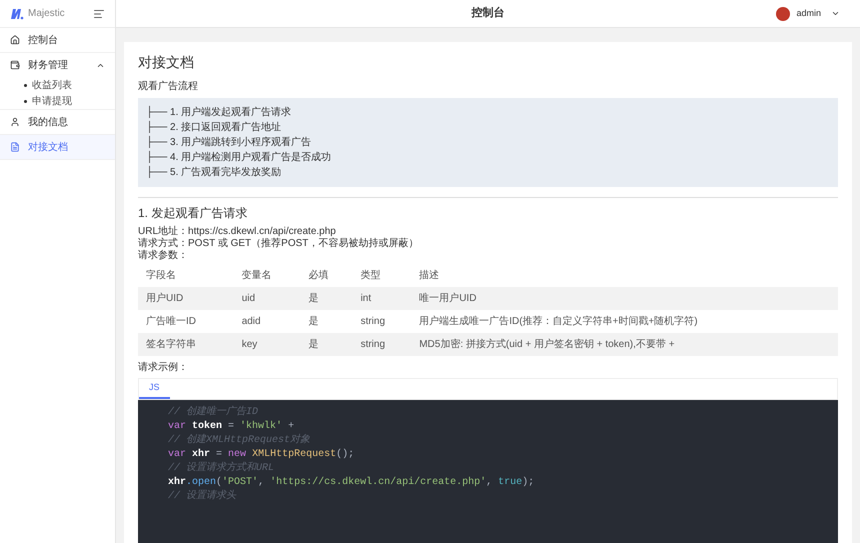  I want to click on table-cell: uid, so click(267, 298).